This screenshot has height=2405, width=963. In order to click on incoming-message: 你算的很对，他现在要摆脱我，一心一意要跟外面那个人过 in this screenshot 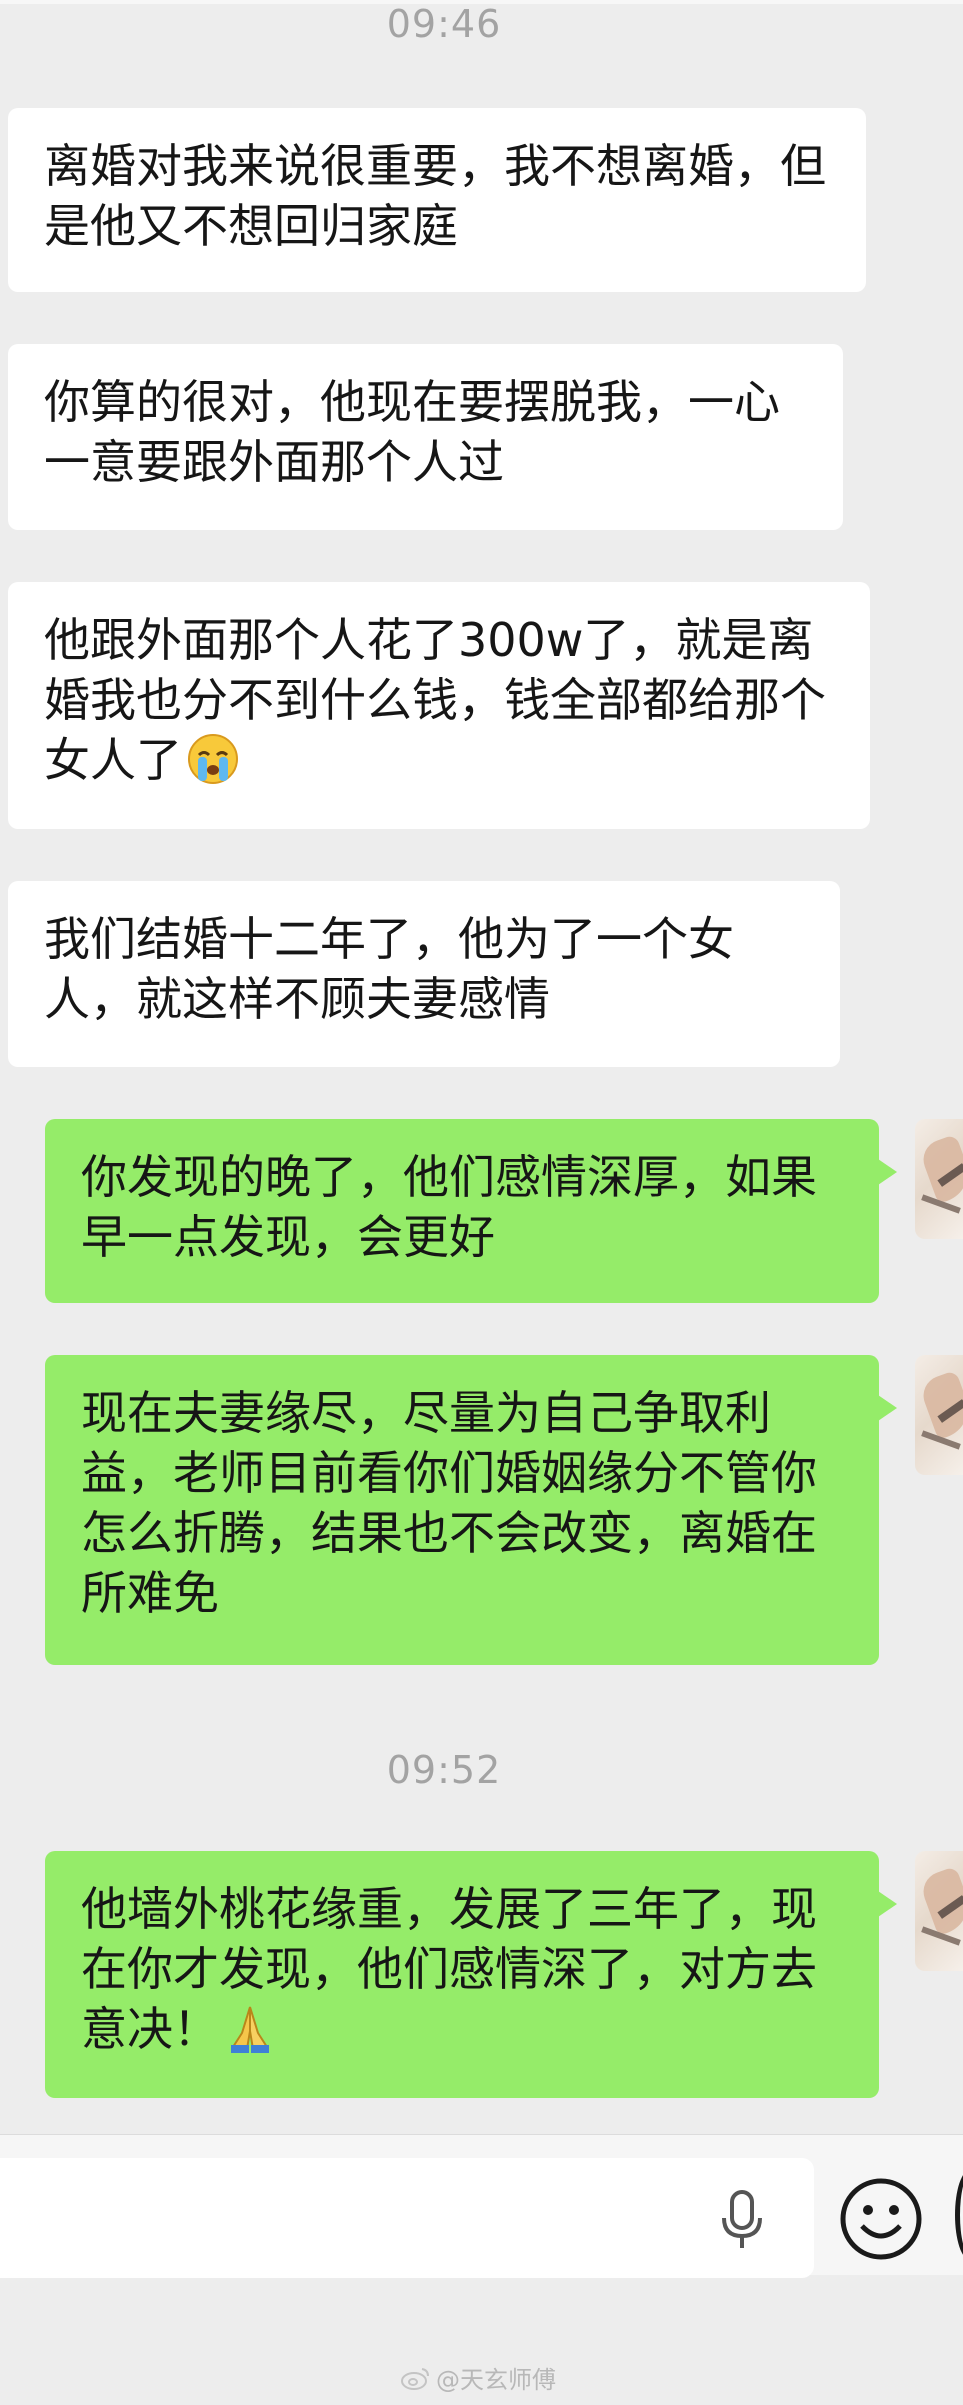, I will do `click(425, 437)`.